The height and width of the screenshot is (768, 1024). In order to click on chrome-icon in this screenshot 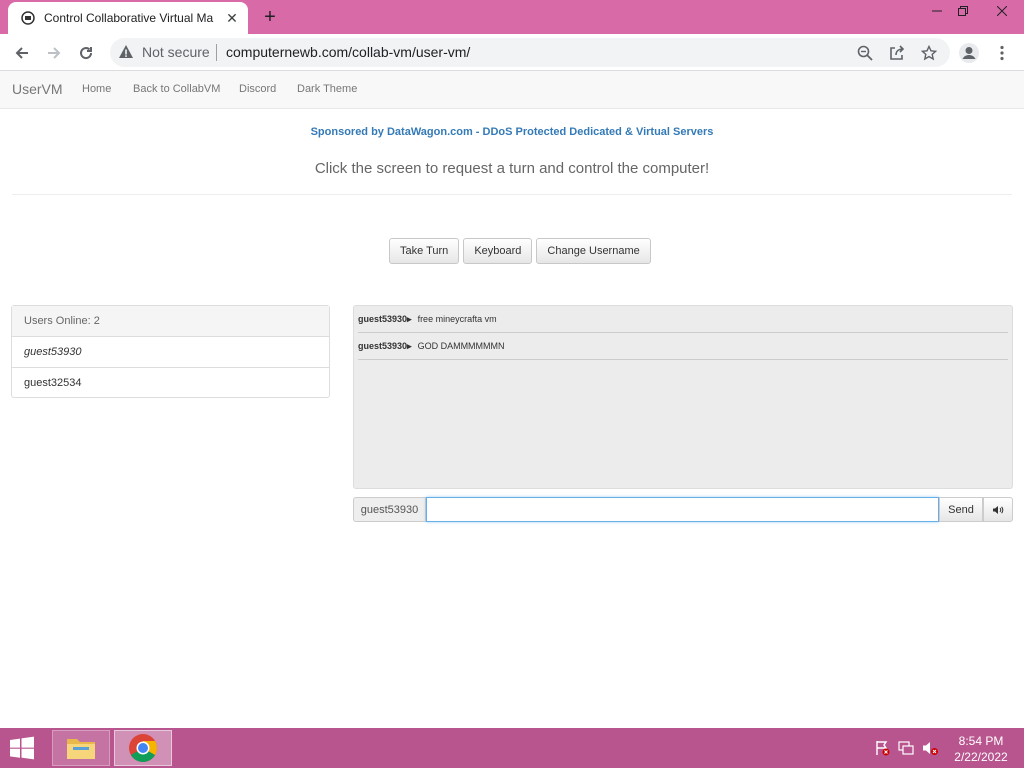, I will do `click(143, 748)`.